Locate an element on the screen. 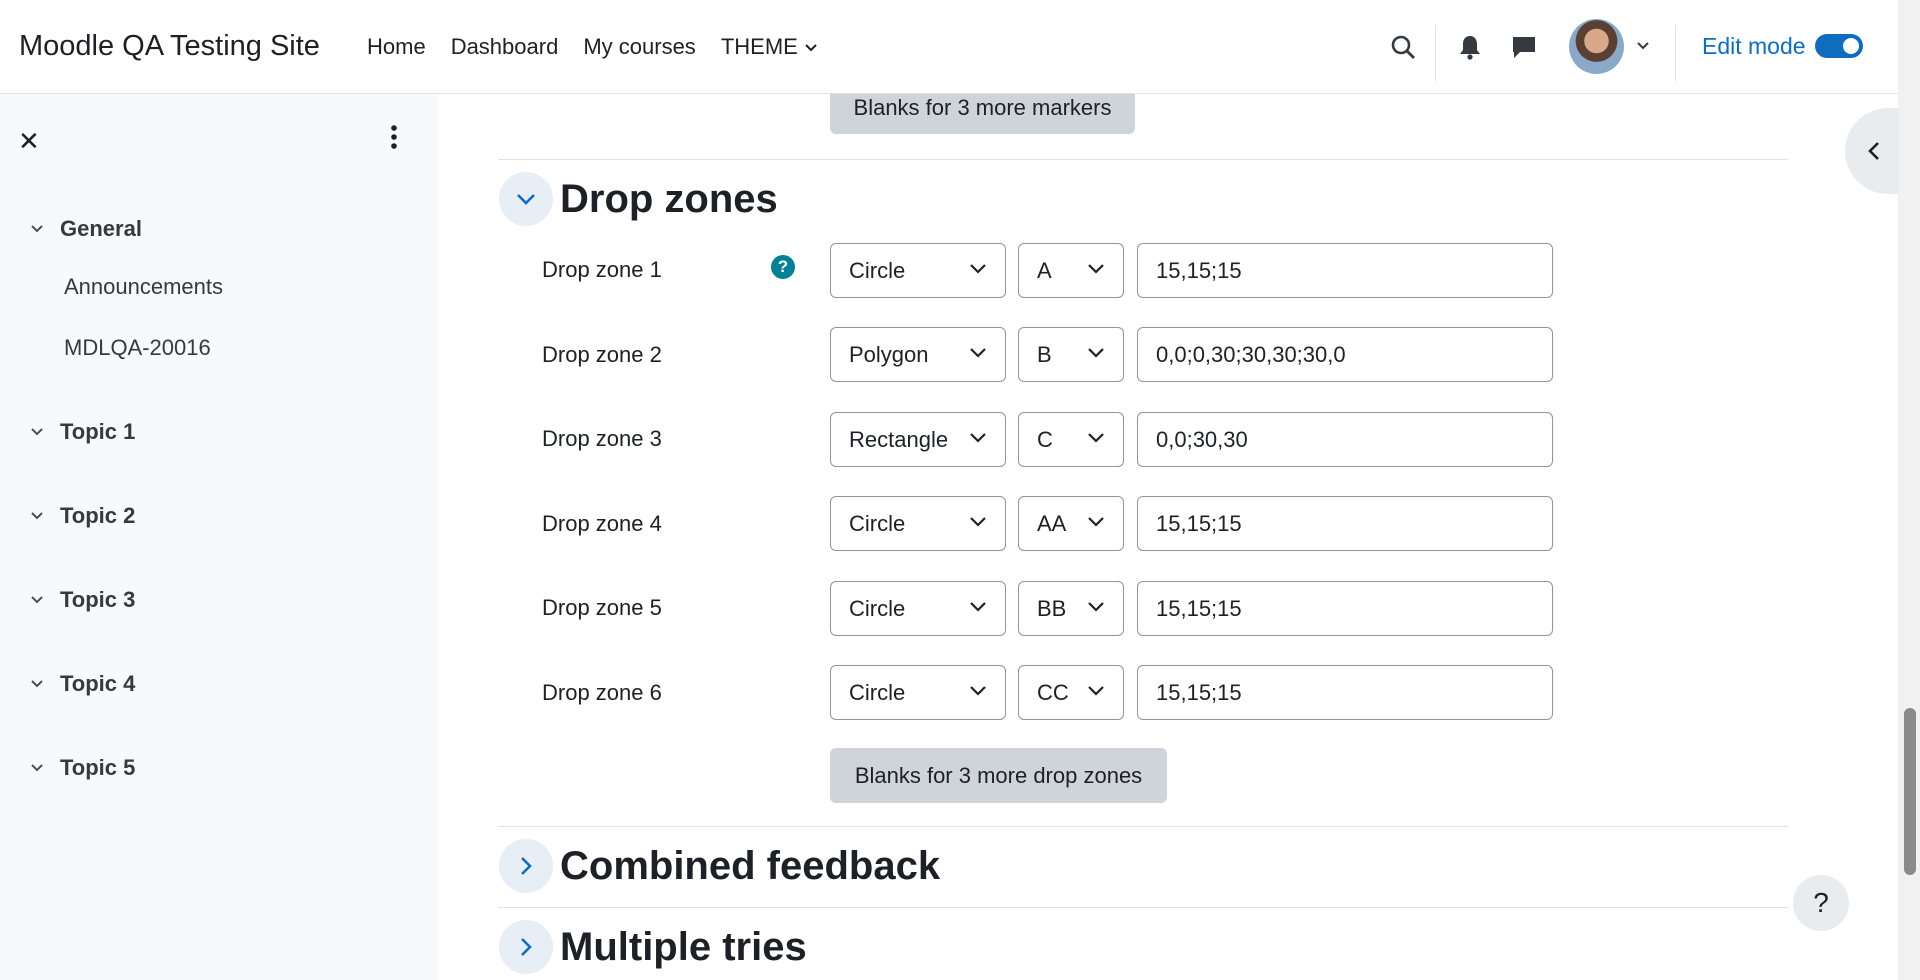  course-section-topic-3: Topic 3 is located at coordinates (82, 600).